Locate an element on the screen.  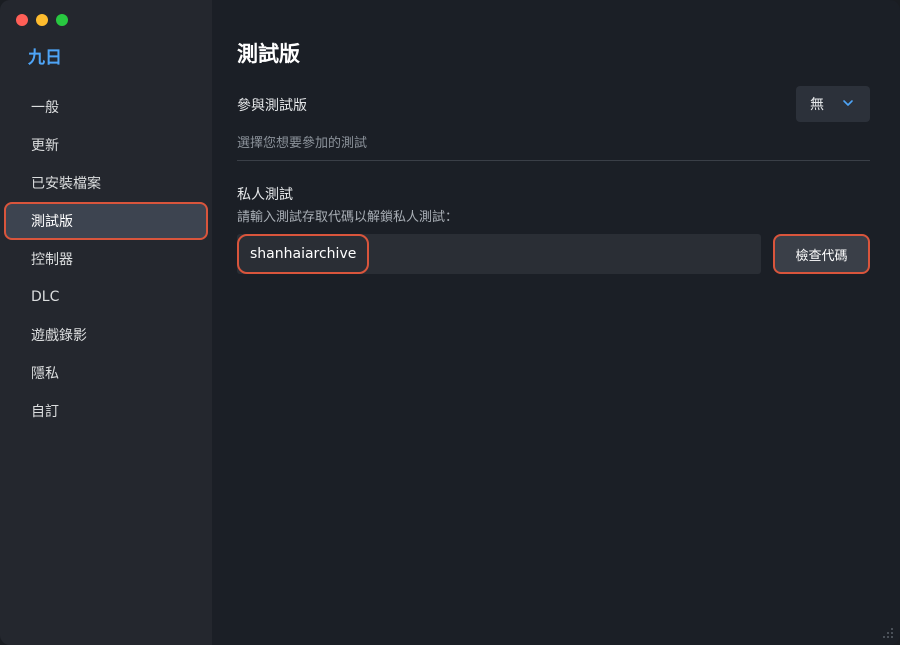
beta-select-dropdown: 無 is located at coordinates (833, 104).